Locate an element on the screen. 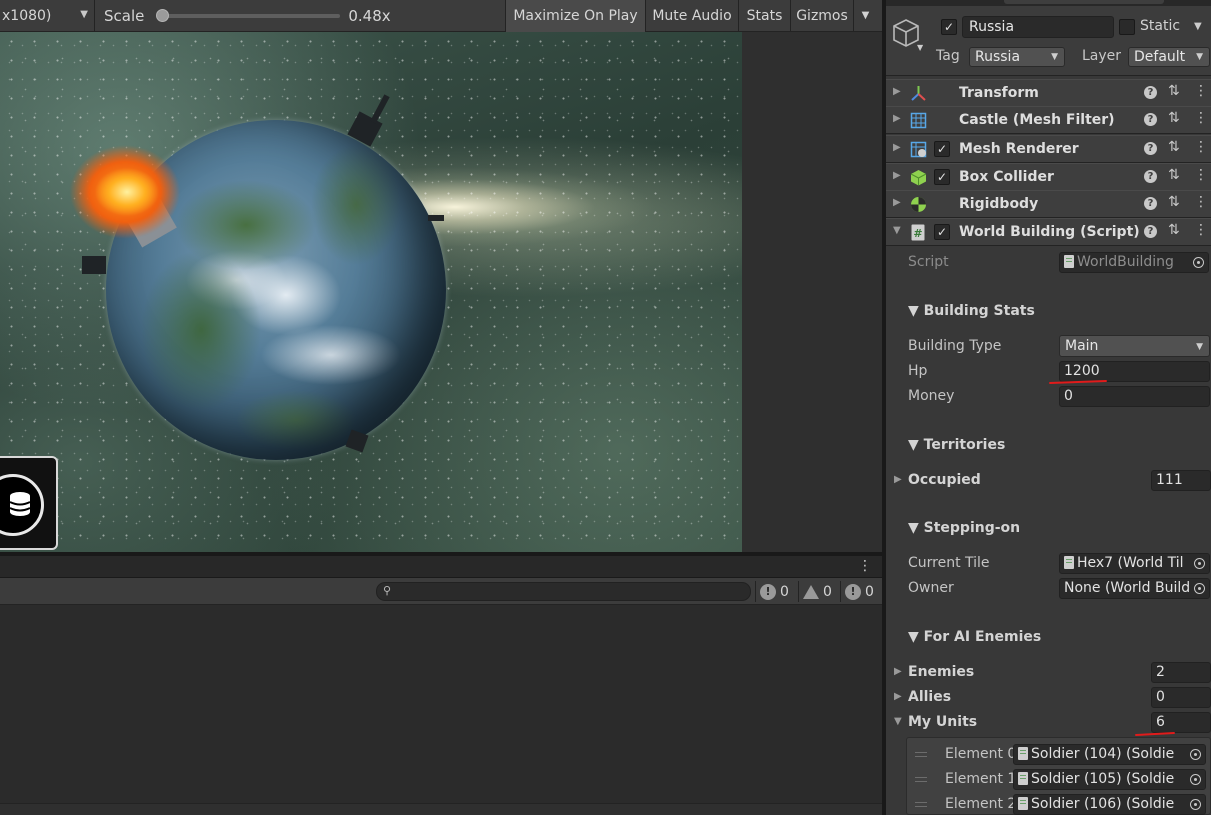 This screenshot has width=1211, height=815. money-field: 0 is located at coordinates (1134, 396).